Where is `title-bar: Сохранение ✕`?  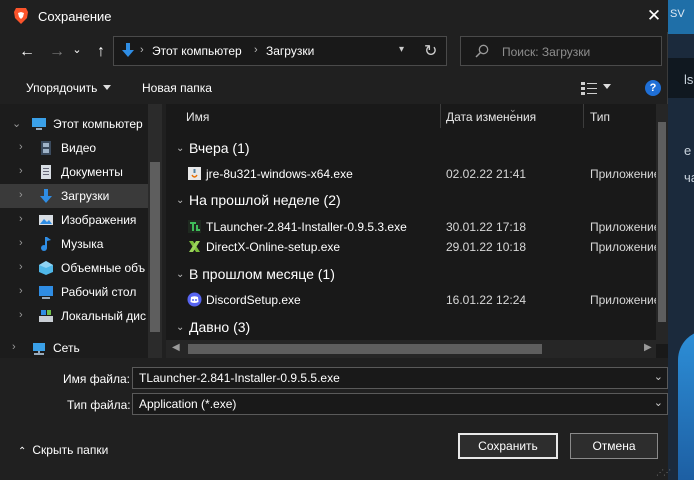 title-bar: Сохранение ✕ is located at coordinates (334, 16).